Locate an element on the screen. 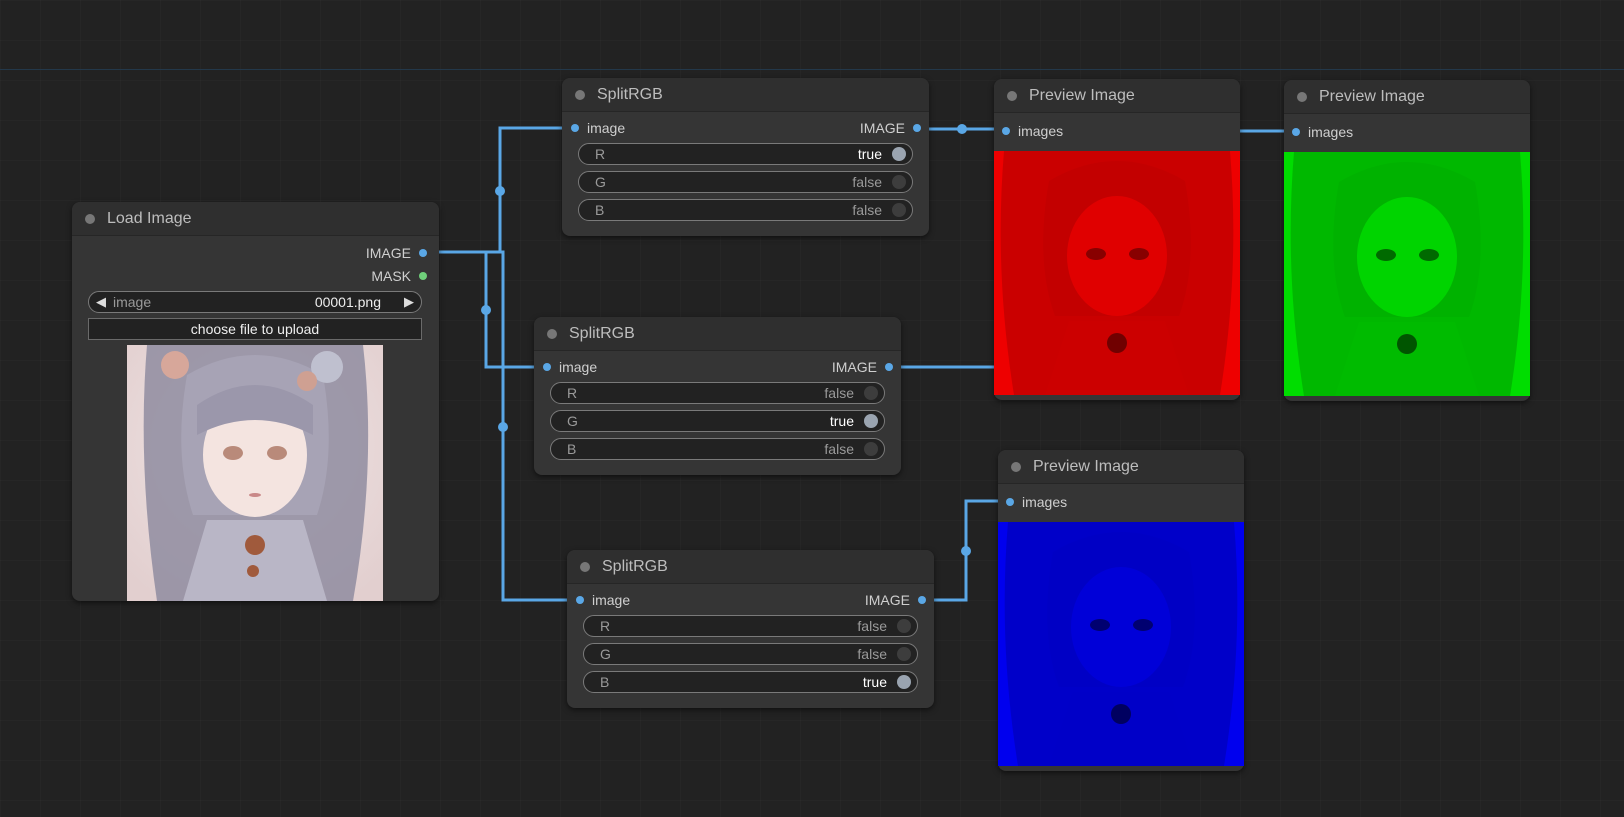  toggle-g: G true is located at coordinates (717, 421).